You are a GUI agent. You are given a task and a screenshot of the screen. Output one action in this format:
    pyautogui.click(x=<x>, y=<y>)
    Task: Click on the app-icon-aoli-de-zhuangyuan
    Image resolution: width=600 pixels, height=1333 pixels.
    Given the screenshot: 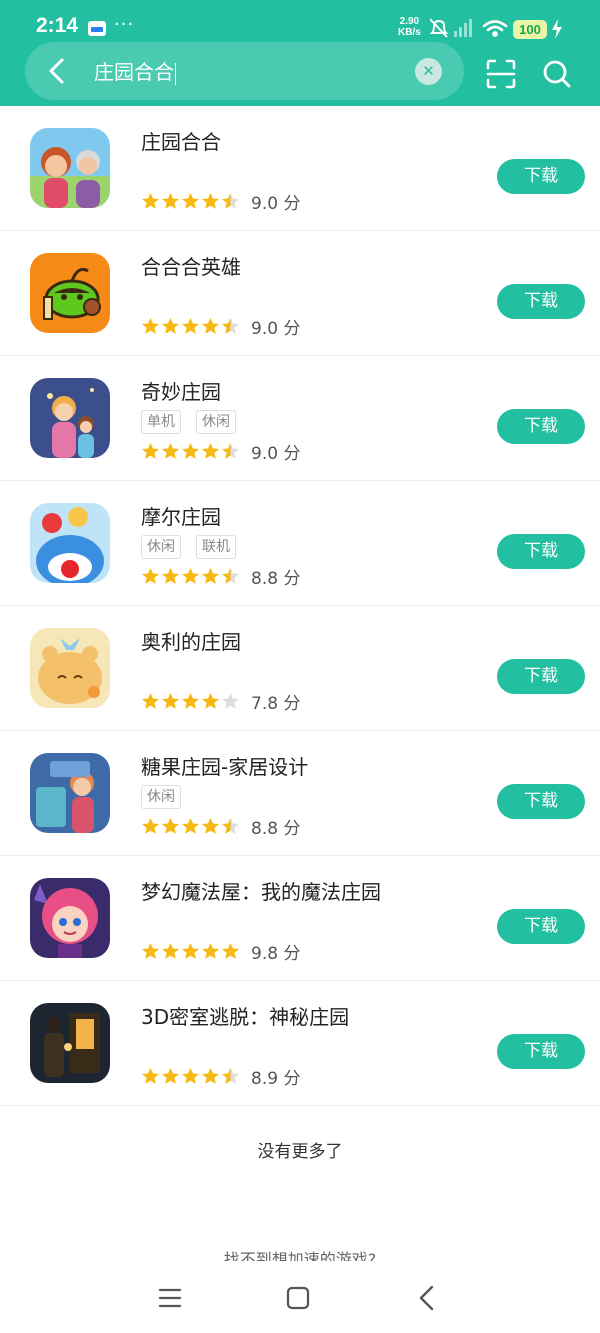 What is the action you would take?
    pyautogui.click(x=70, y=668)
    